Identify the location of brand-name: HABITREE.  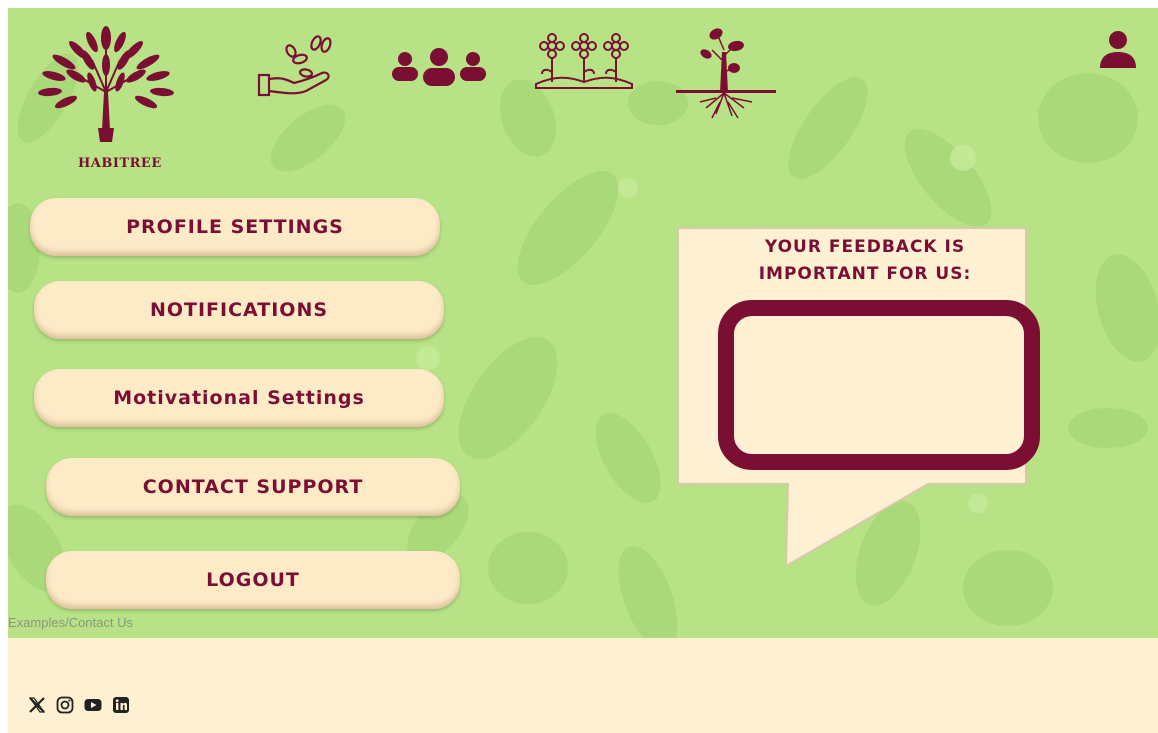
(120, 163).